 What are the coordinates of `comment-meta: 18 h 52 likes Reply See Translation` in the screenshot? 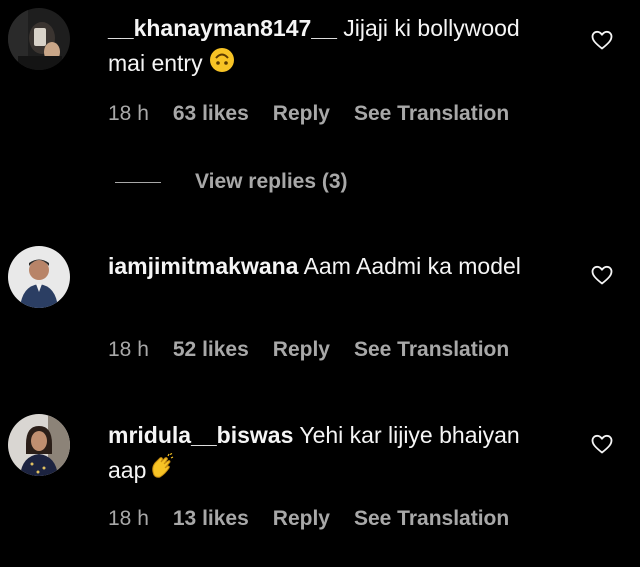 It's located at (320, 350).